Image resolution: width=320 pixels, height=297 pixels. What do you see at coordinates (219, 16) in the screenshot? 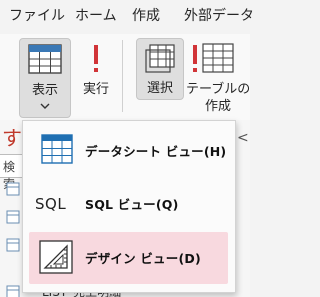
I see `menu-external-data: 外部データ` at bounding box center [219, 16].